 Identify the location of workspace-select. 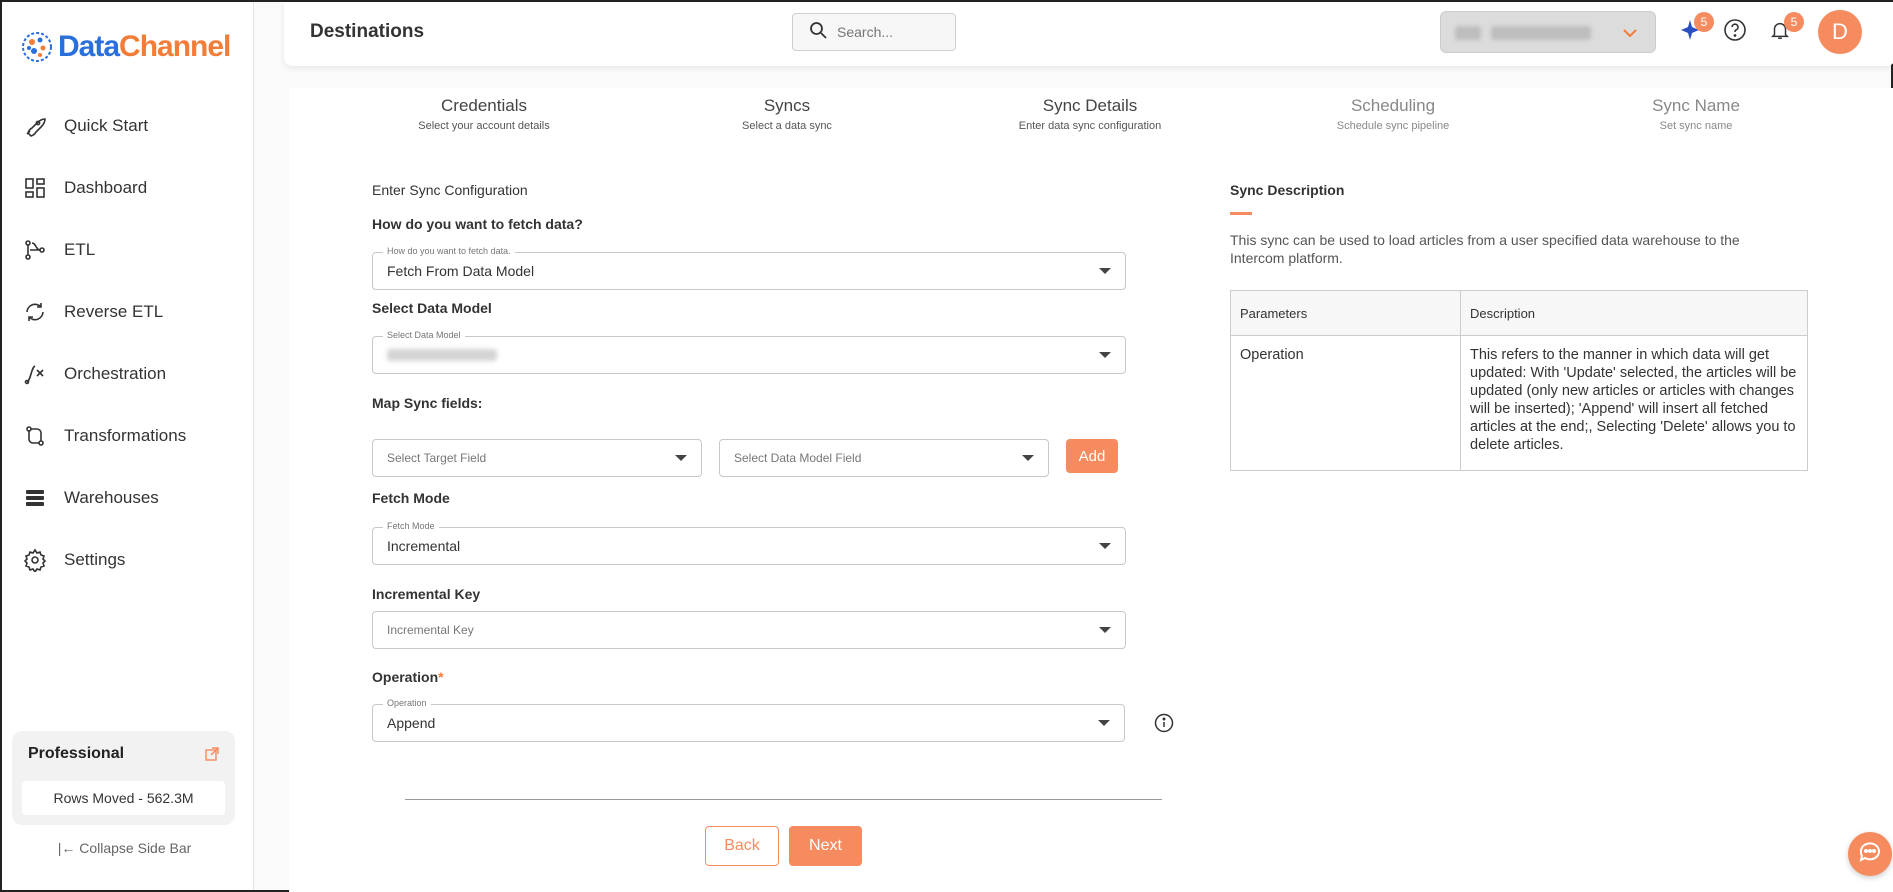
(1548, 32).